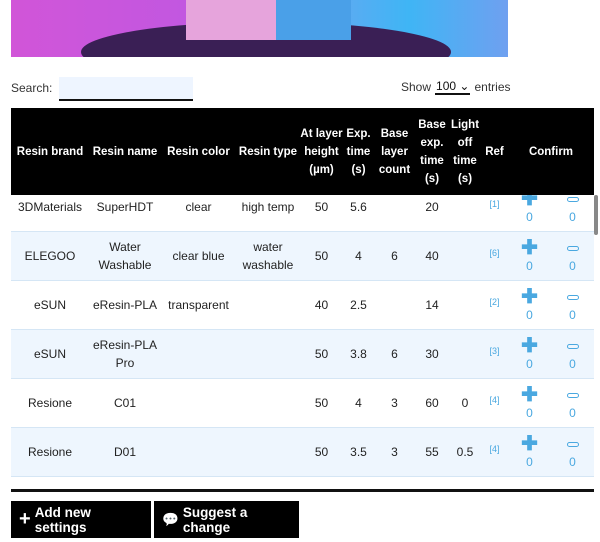 The image size is (600, 542). Describe the element at coordinates (432, 305) in the screenshot. I see `cell-base-exp: 14` at that location.